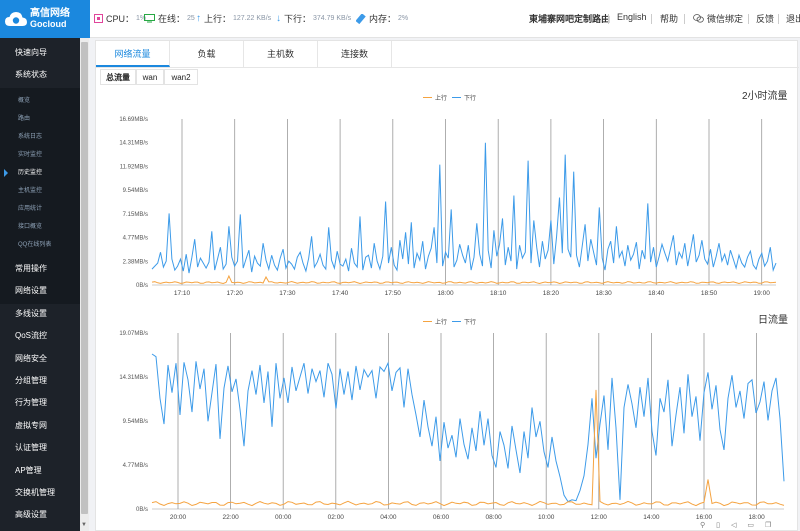 Image resolution: width=800 pixels, height=531 pixels. Describe the element at coordinates (40, 245) in the screenshot. I see `sidebar-subitem-8: QQ在线列表` at that location.